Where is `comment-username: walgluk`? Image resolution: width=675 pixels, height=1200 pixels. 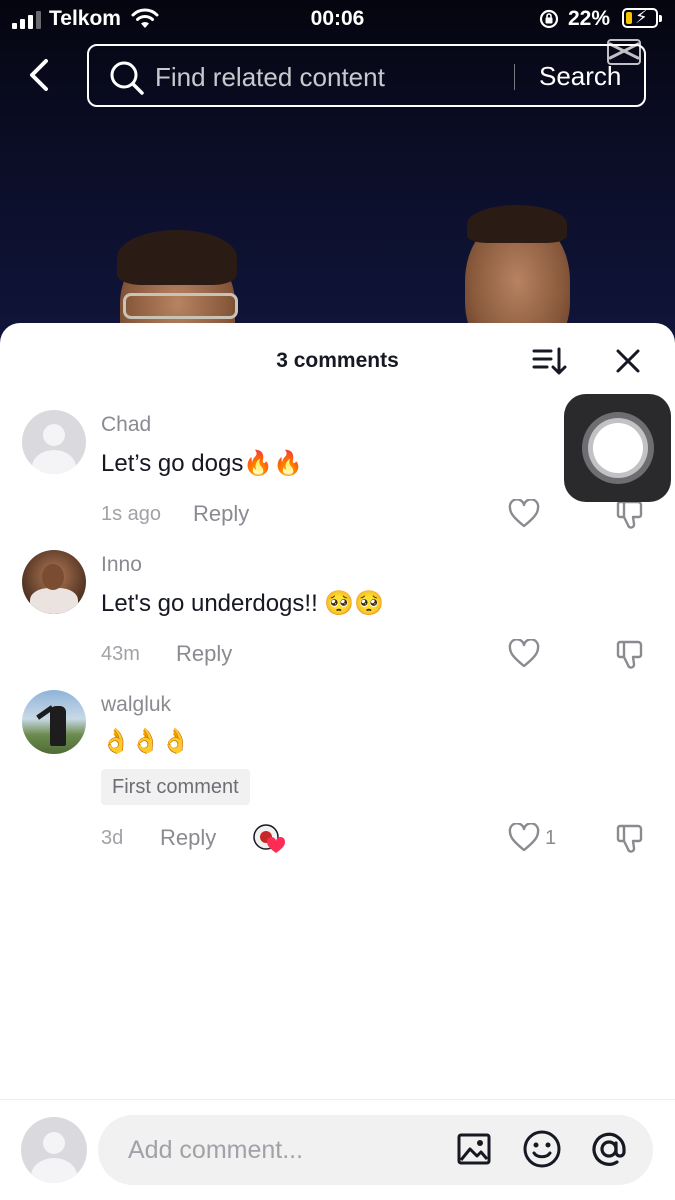 comment-username: walgluk is located at coordinates (136, 705).